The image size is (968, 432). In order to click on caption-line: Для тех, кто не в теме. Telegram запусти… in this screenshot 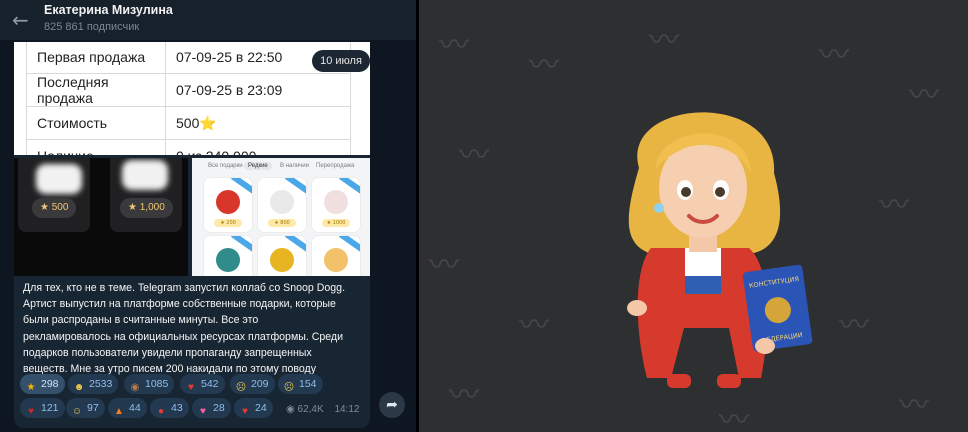, I will do `click(184, 288)`.